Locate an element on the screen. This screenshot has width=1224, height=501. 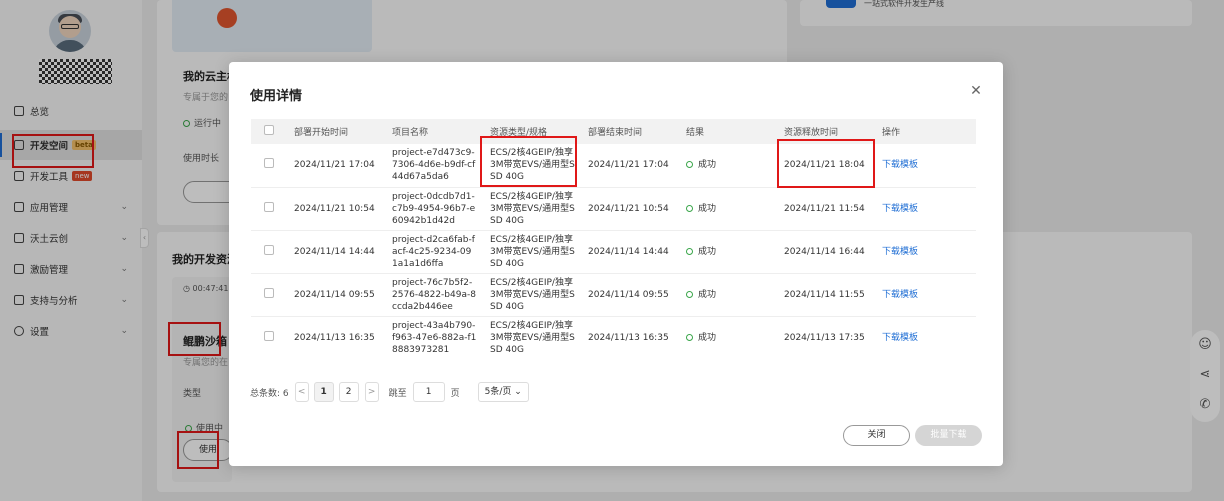
pagination: 总条数: 6 < 1 2 > 跳至 页 5条/页 ⌄ is located at coordinates (389, 392).